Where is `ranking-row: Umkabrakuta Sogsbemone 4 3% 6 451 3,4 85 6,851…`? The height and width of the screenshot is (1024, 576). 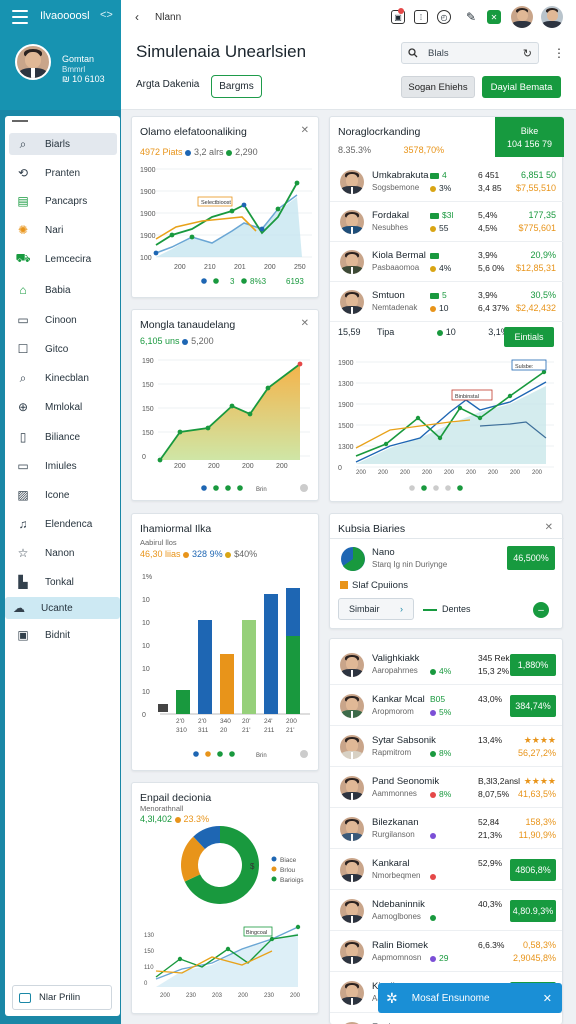
ranking-row: Umkabrakuta Sogsbemone 4 3% 6 451 3,4 85 6,851… is located at coordinates (447, 182).